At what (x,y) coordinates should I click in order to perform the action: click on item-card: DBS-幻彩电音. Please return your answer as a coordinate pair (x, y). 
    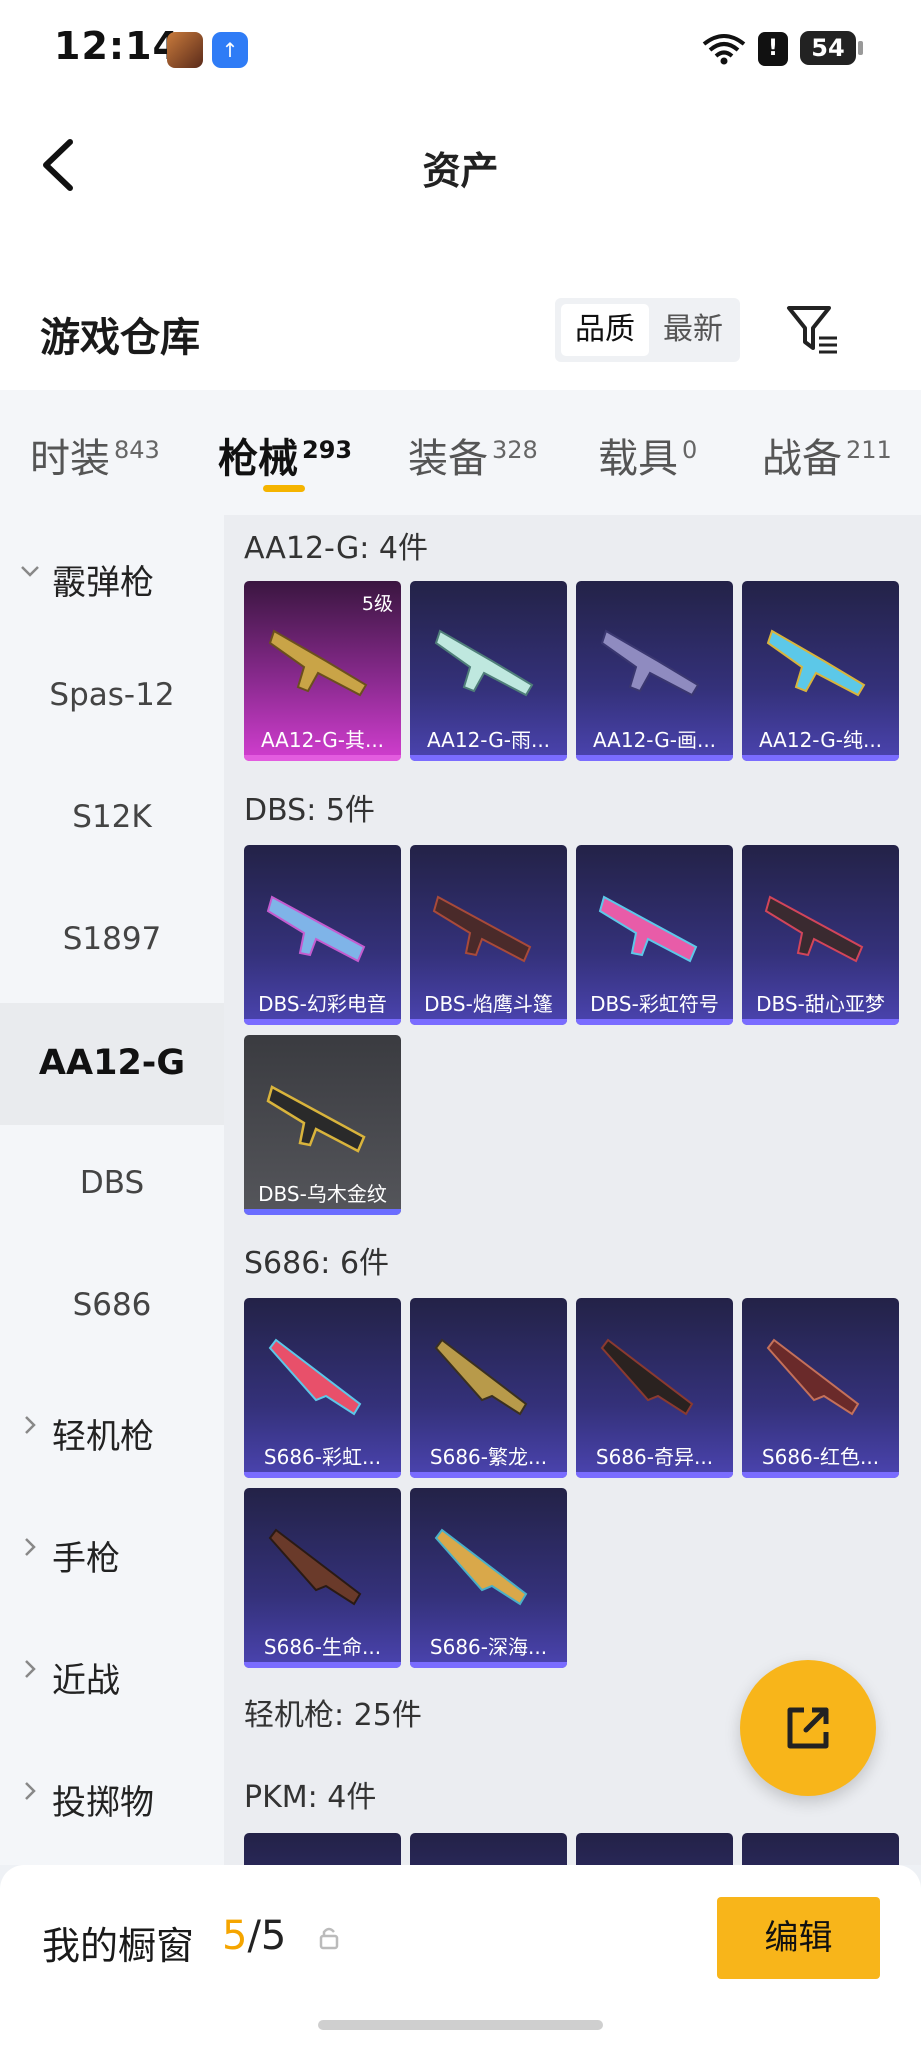
    Looking at the image, I should click on (322, 935).